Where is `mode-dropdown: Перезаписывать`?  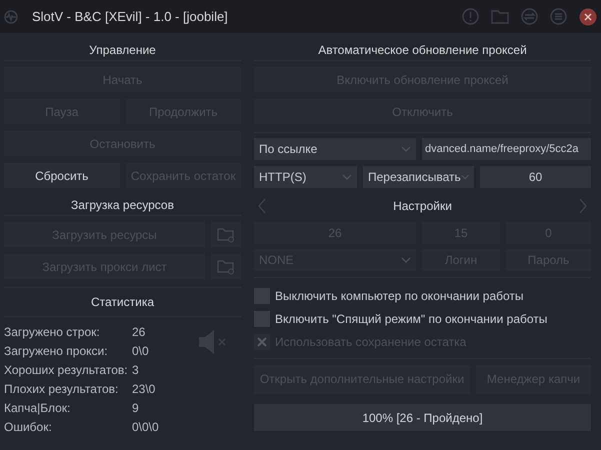 mode-dropdown: Перезаписывать is located at coordinates (418, 177).